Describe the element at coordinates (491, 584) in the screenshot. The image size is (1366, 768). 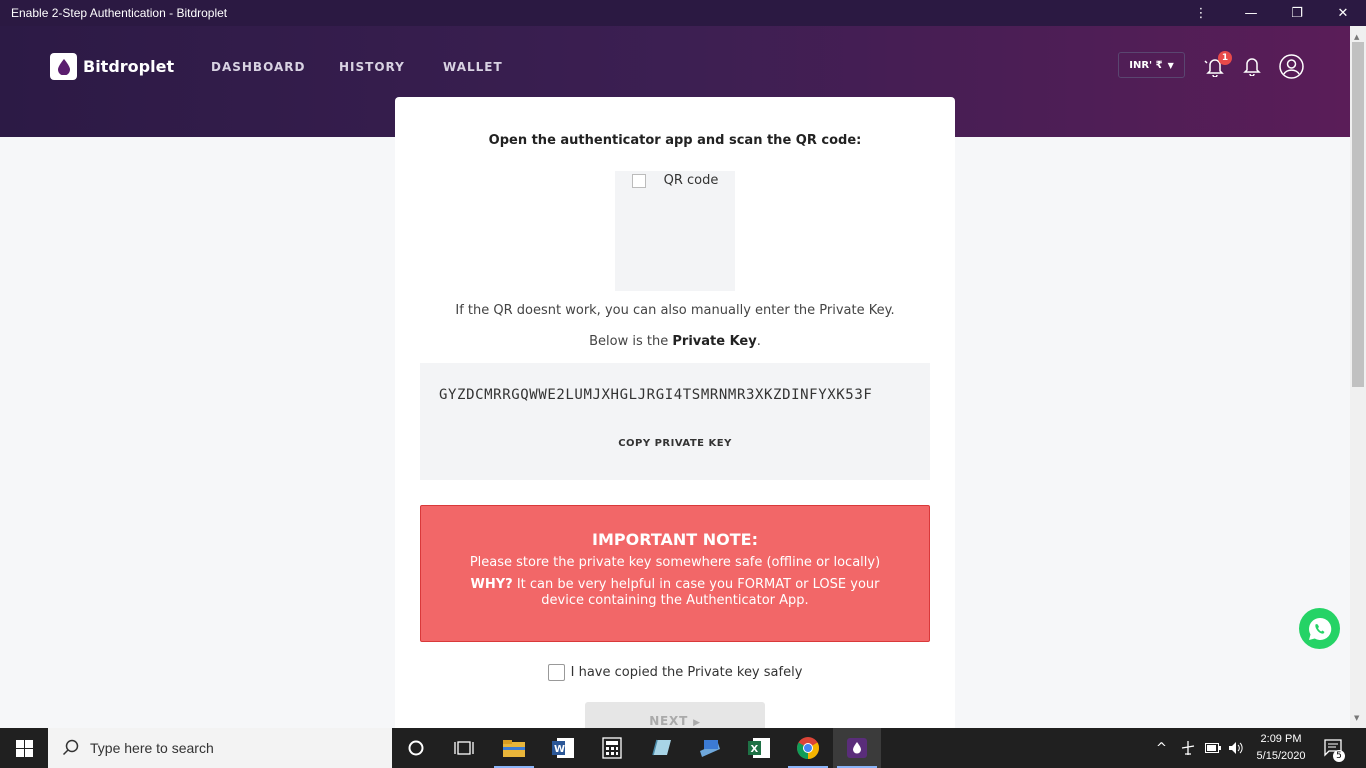
I see `note-why: WHY?` at that location.